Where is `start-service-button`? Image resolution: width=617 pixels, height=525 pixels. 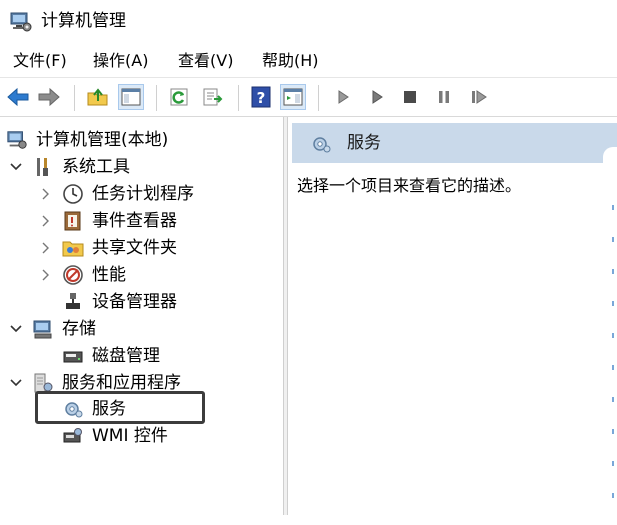
start-service-button is located at coordinates (343, 97).